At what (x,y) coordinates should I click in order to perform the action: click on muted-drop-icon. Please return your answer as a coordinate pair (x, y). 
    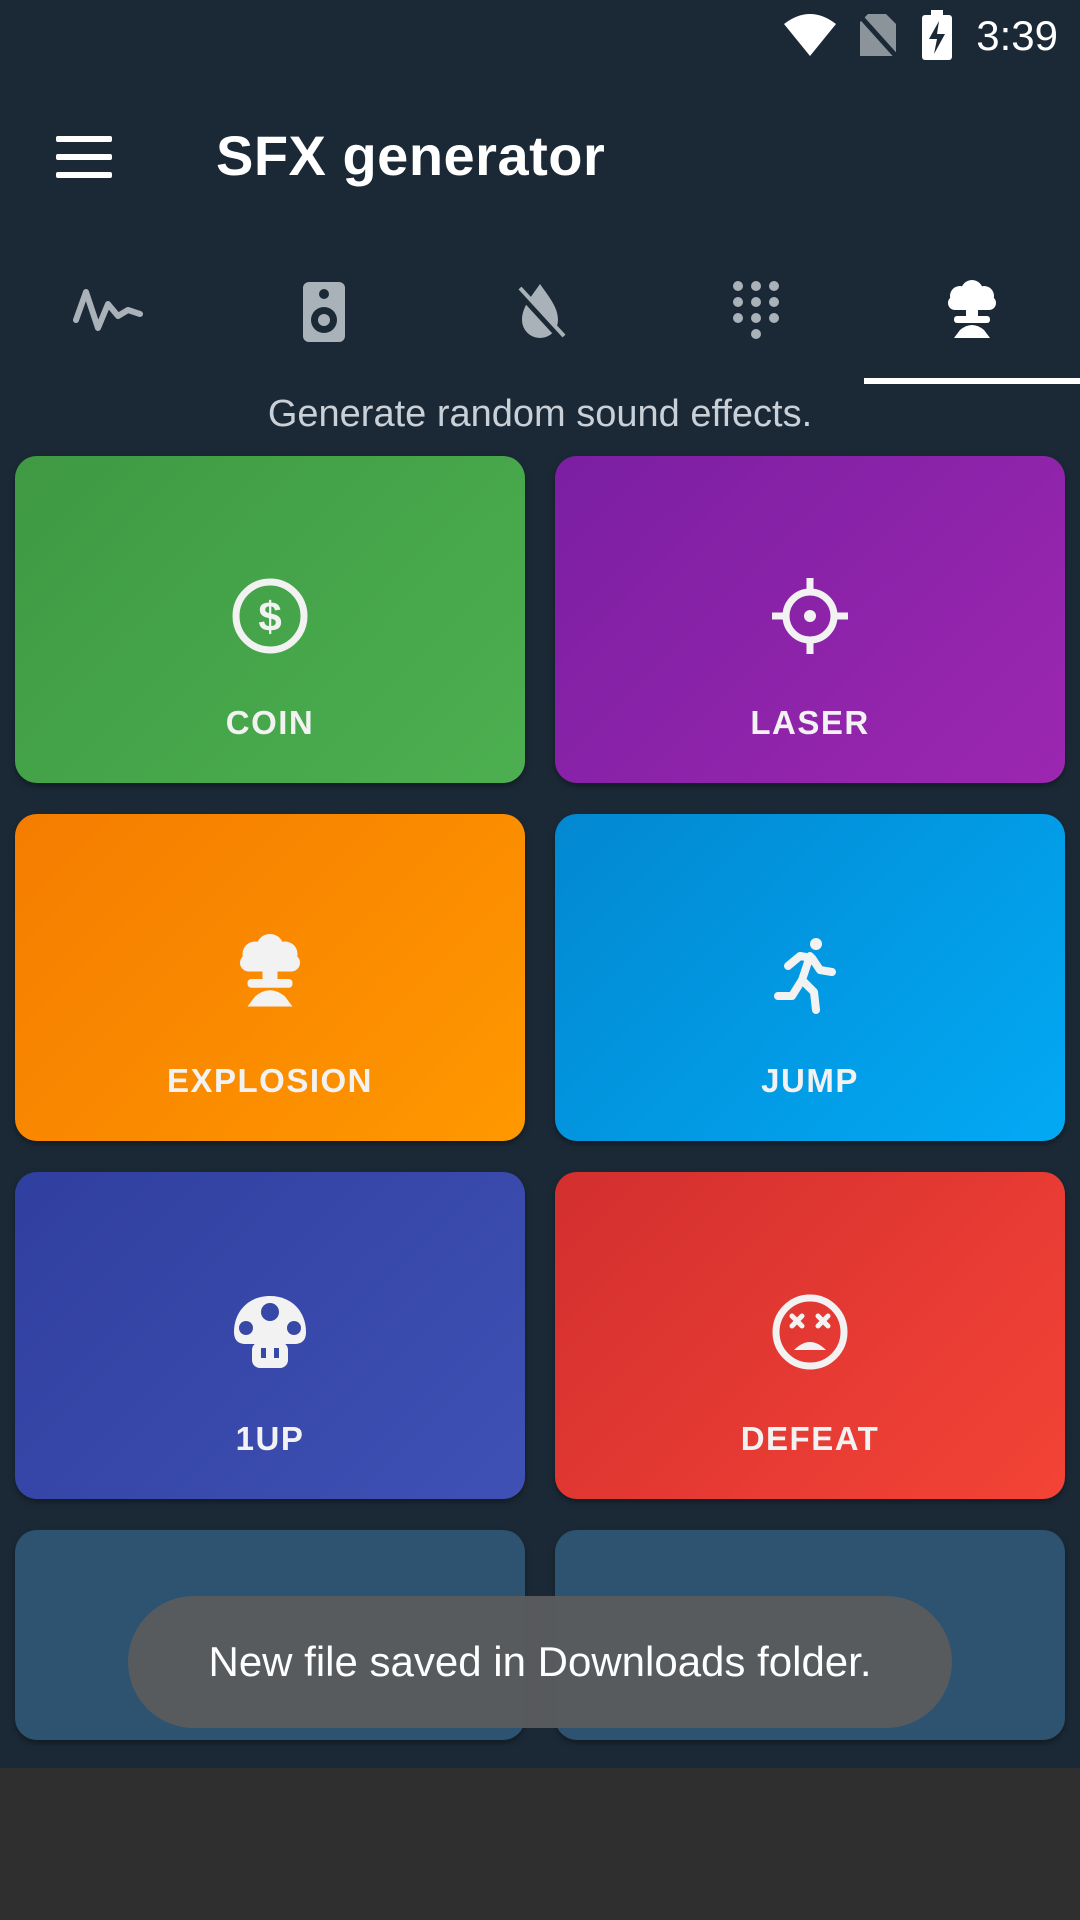
    Looking at the image, I should click on (540, 312).